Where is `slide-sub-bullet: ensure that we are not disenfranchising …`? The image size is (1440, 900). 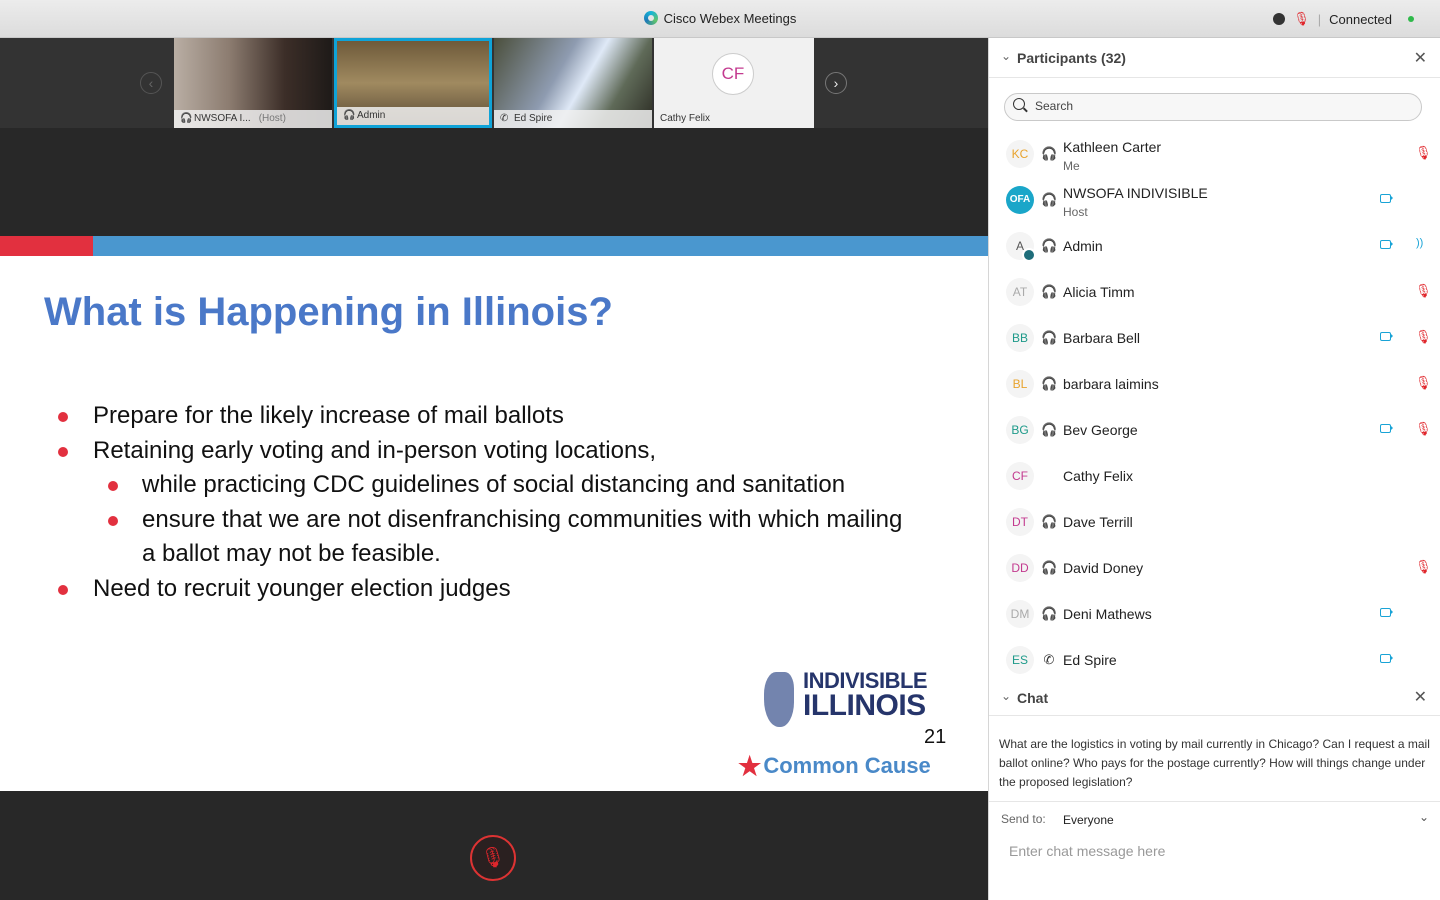
slide-sub-bullet: ensure that we are not disenfranchising … is located at coordinates (494, 520).